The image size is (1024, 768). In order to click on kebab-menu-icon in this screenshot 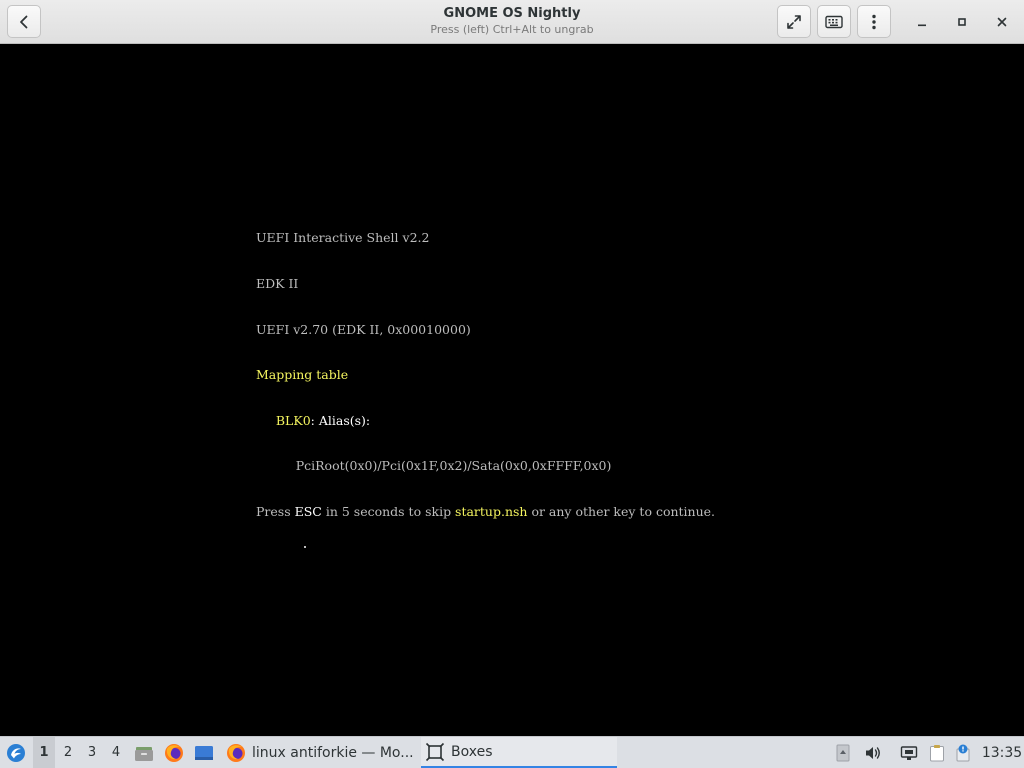, I will do `click(874, 21)`.